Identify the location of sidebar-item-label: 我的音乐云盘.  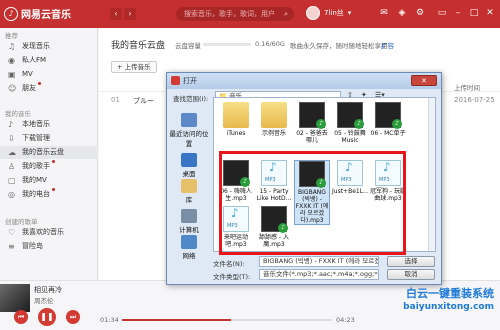
(43, 152).